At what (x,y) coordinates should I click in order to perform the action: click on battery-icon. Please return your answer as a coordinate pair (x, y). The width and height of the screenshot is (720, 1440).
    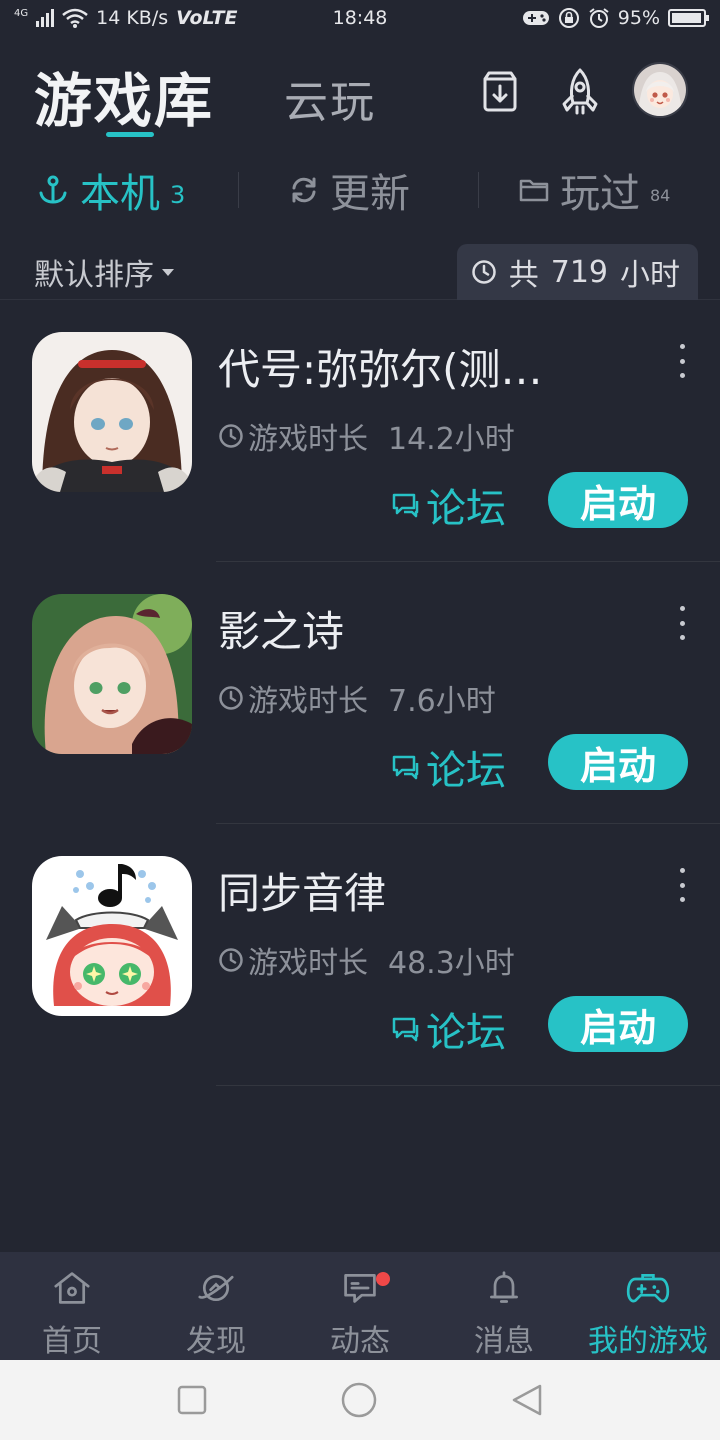
    Looking at the image, I should click on (688, 18).